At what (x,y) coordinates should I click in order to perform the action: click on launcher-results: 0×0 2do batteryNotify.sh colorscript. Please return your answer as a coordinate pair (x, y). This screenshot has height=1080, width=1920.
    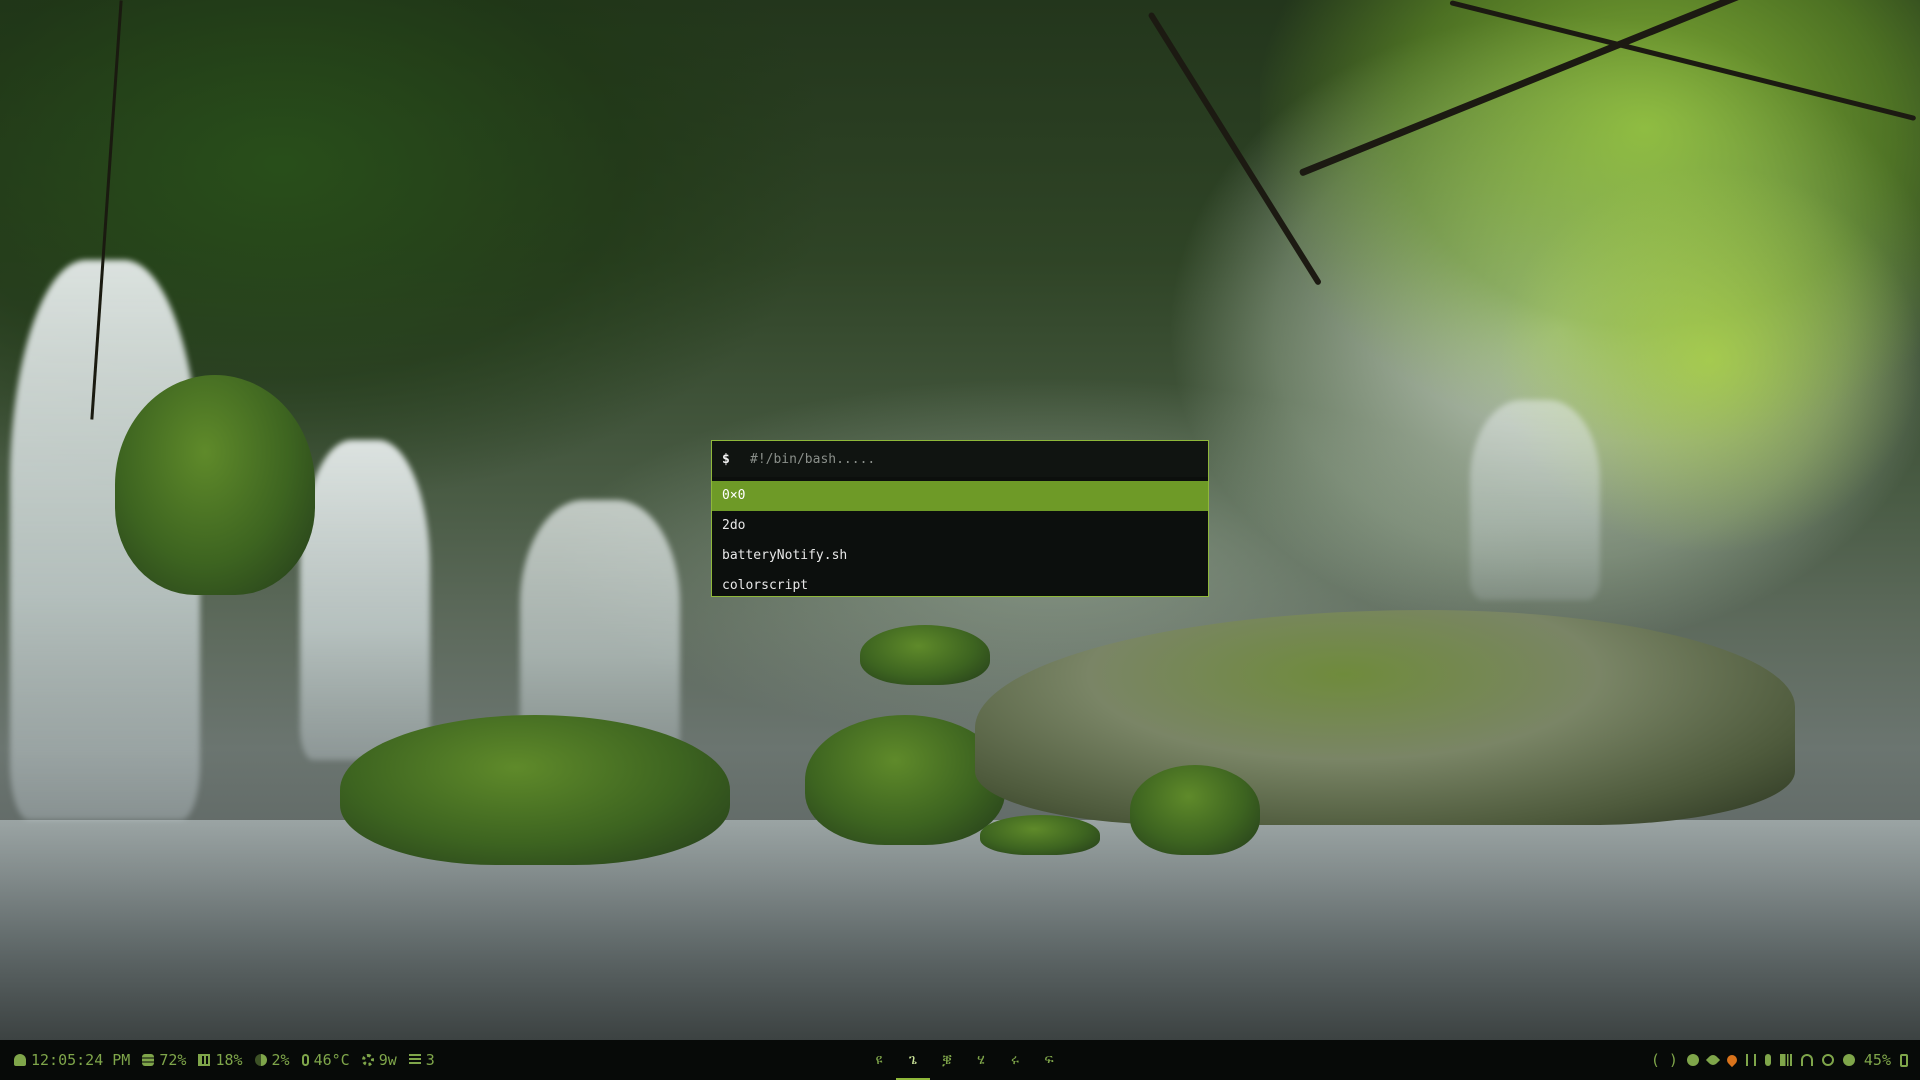
    Looking at the image, I should click on (960, 541).